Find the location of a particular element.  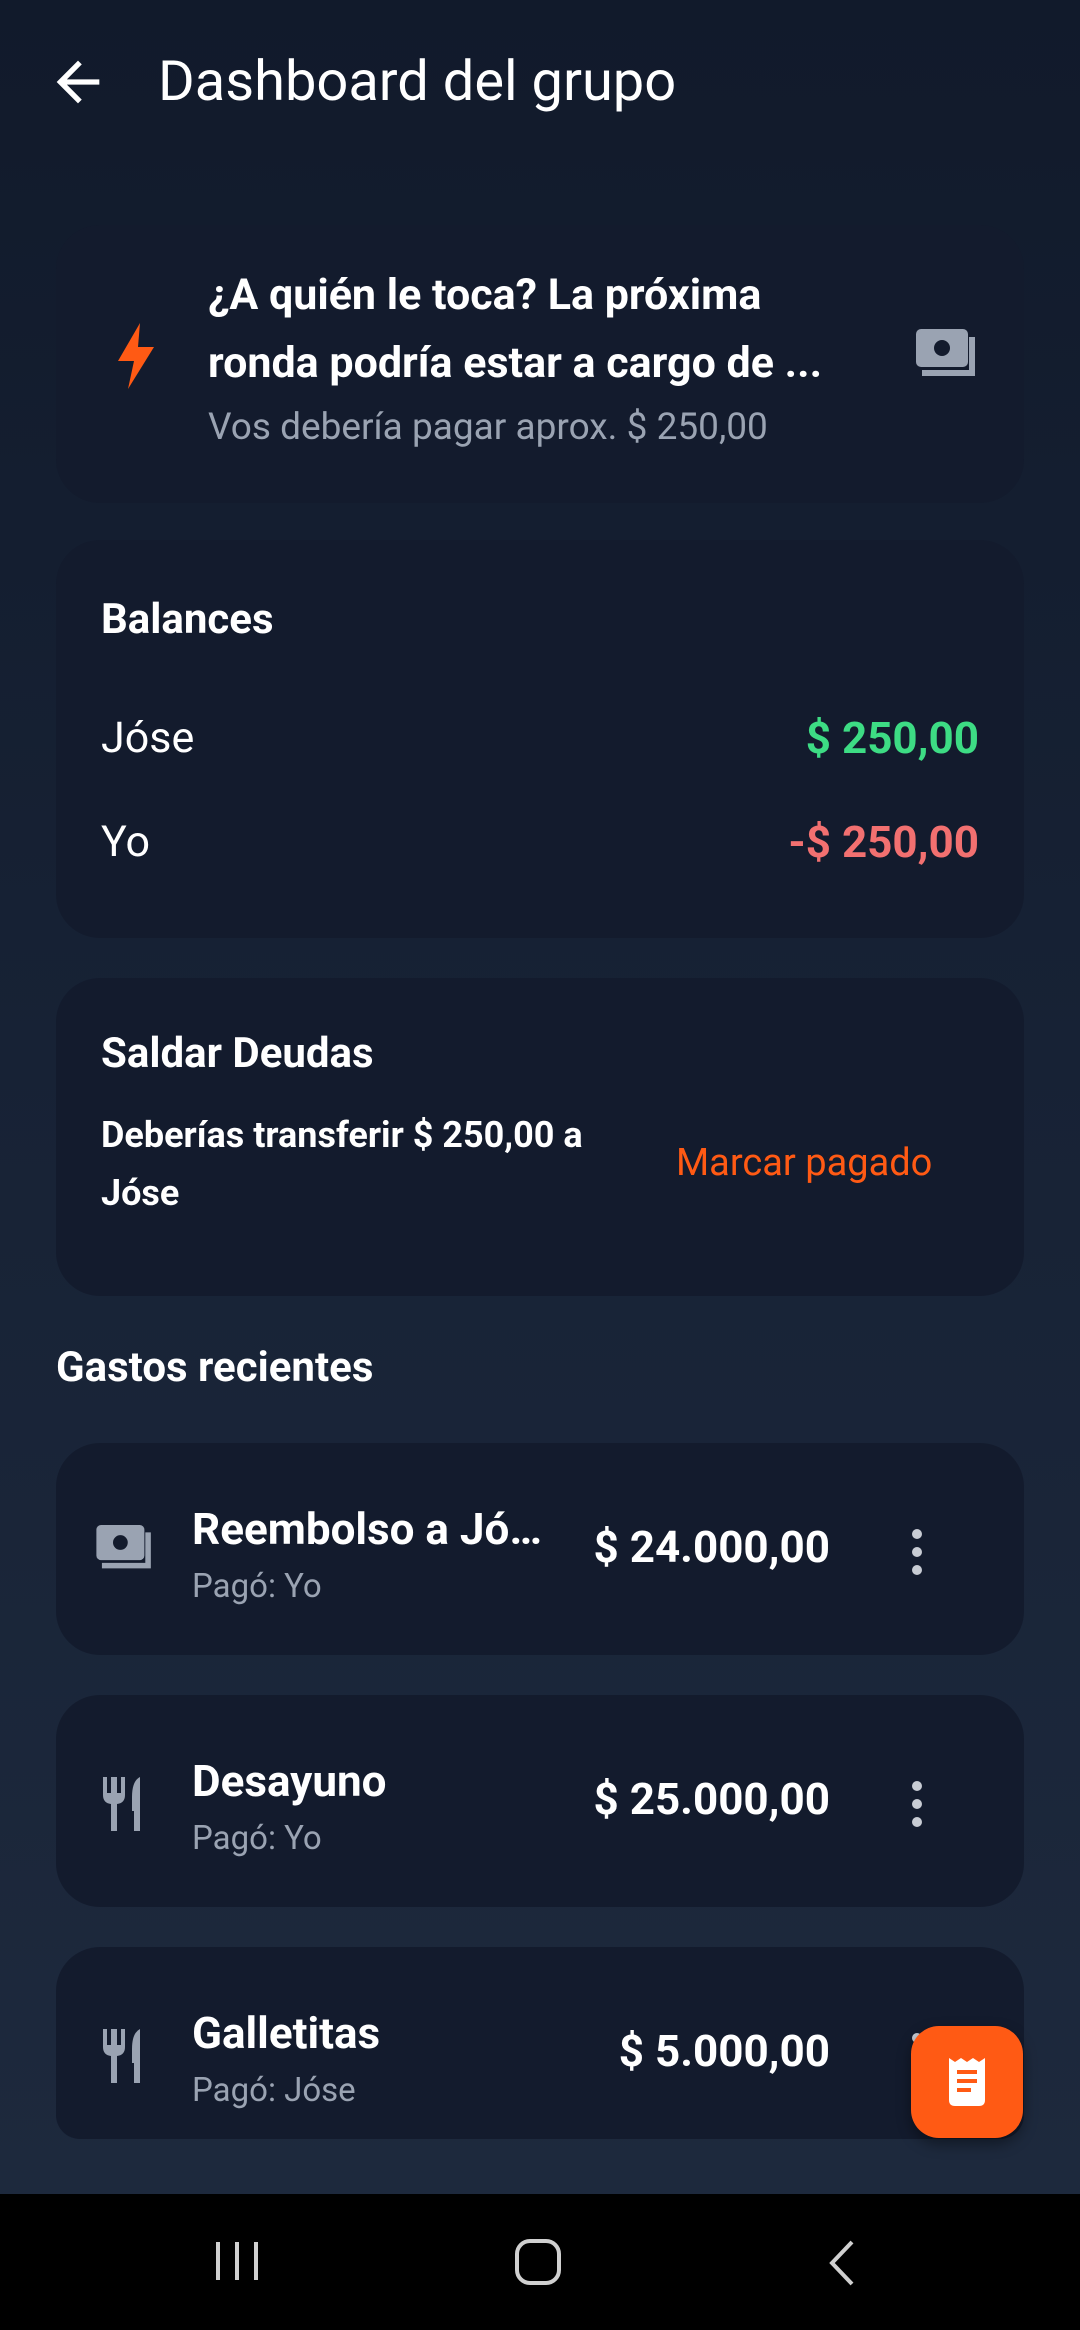

expense-name: Desayuno is located at coordinates (289, 1781).